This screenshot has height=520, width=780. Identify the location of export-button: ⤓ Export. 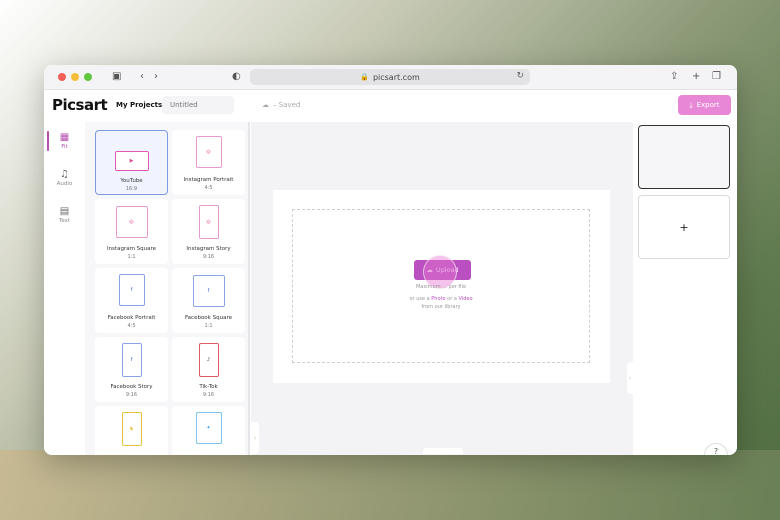
(704, 105).